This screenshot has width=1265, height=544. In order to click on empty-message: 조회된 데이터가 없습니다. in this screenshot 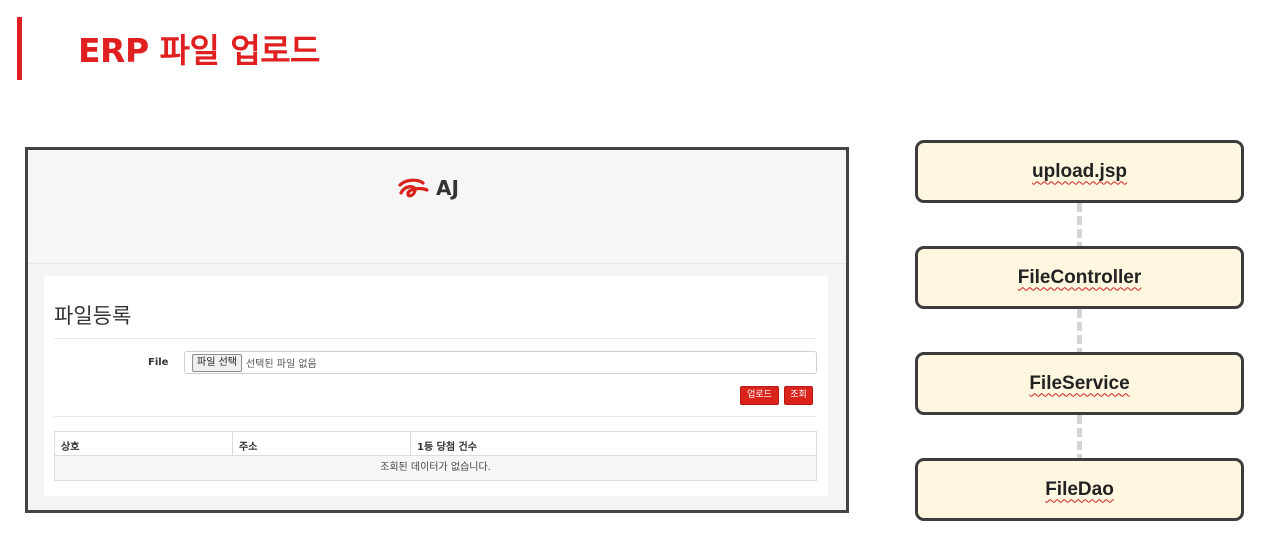, I will do `click(435, 468)`.